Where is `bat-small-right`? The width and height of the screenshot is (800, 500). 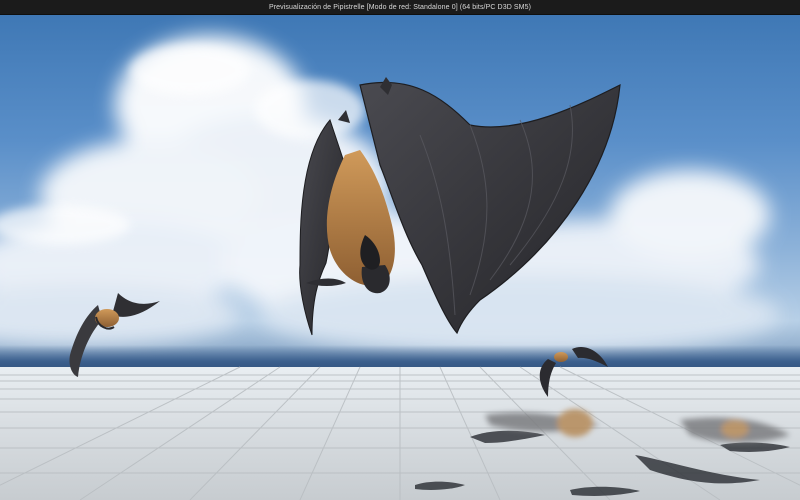 bat-small-right is located at coordinates (573, 372).